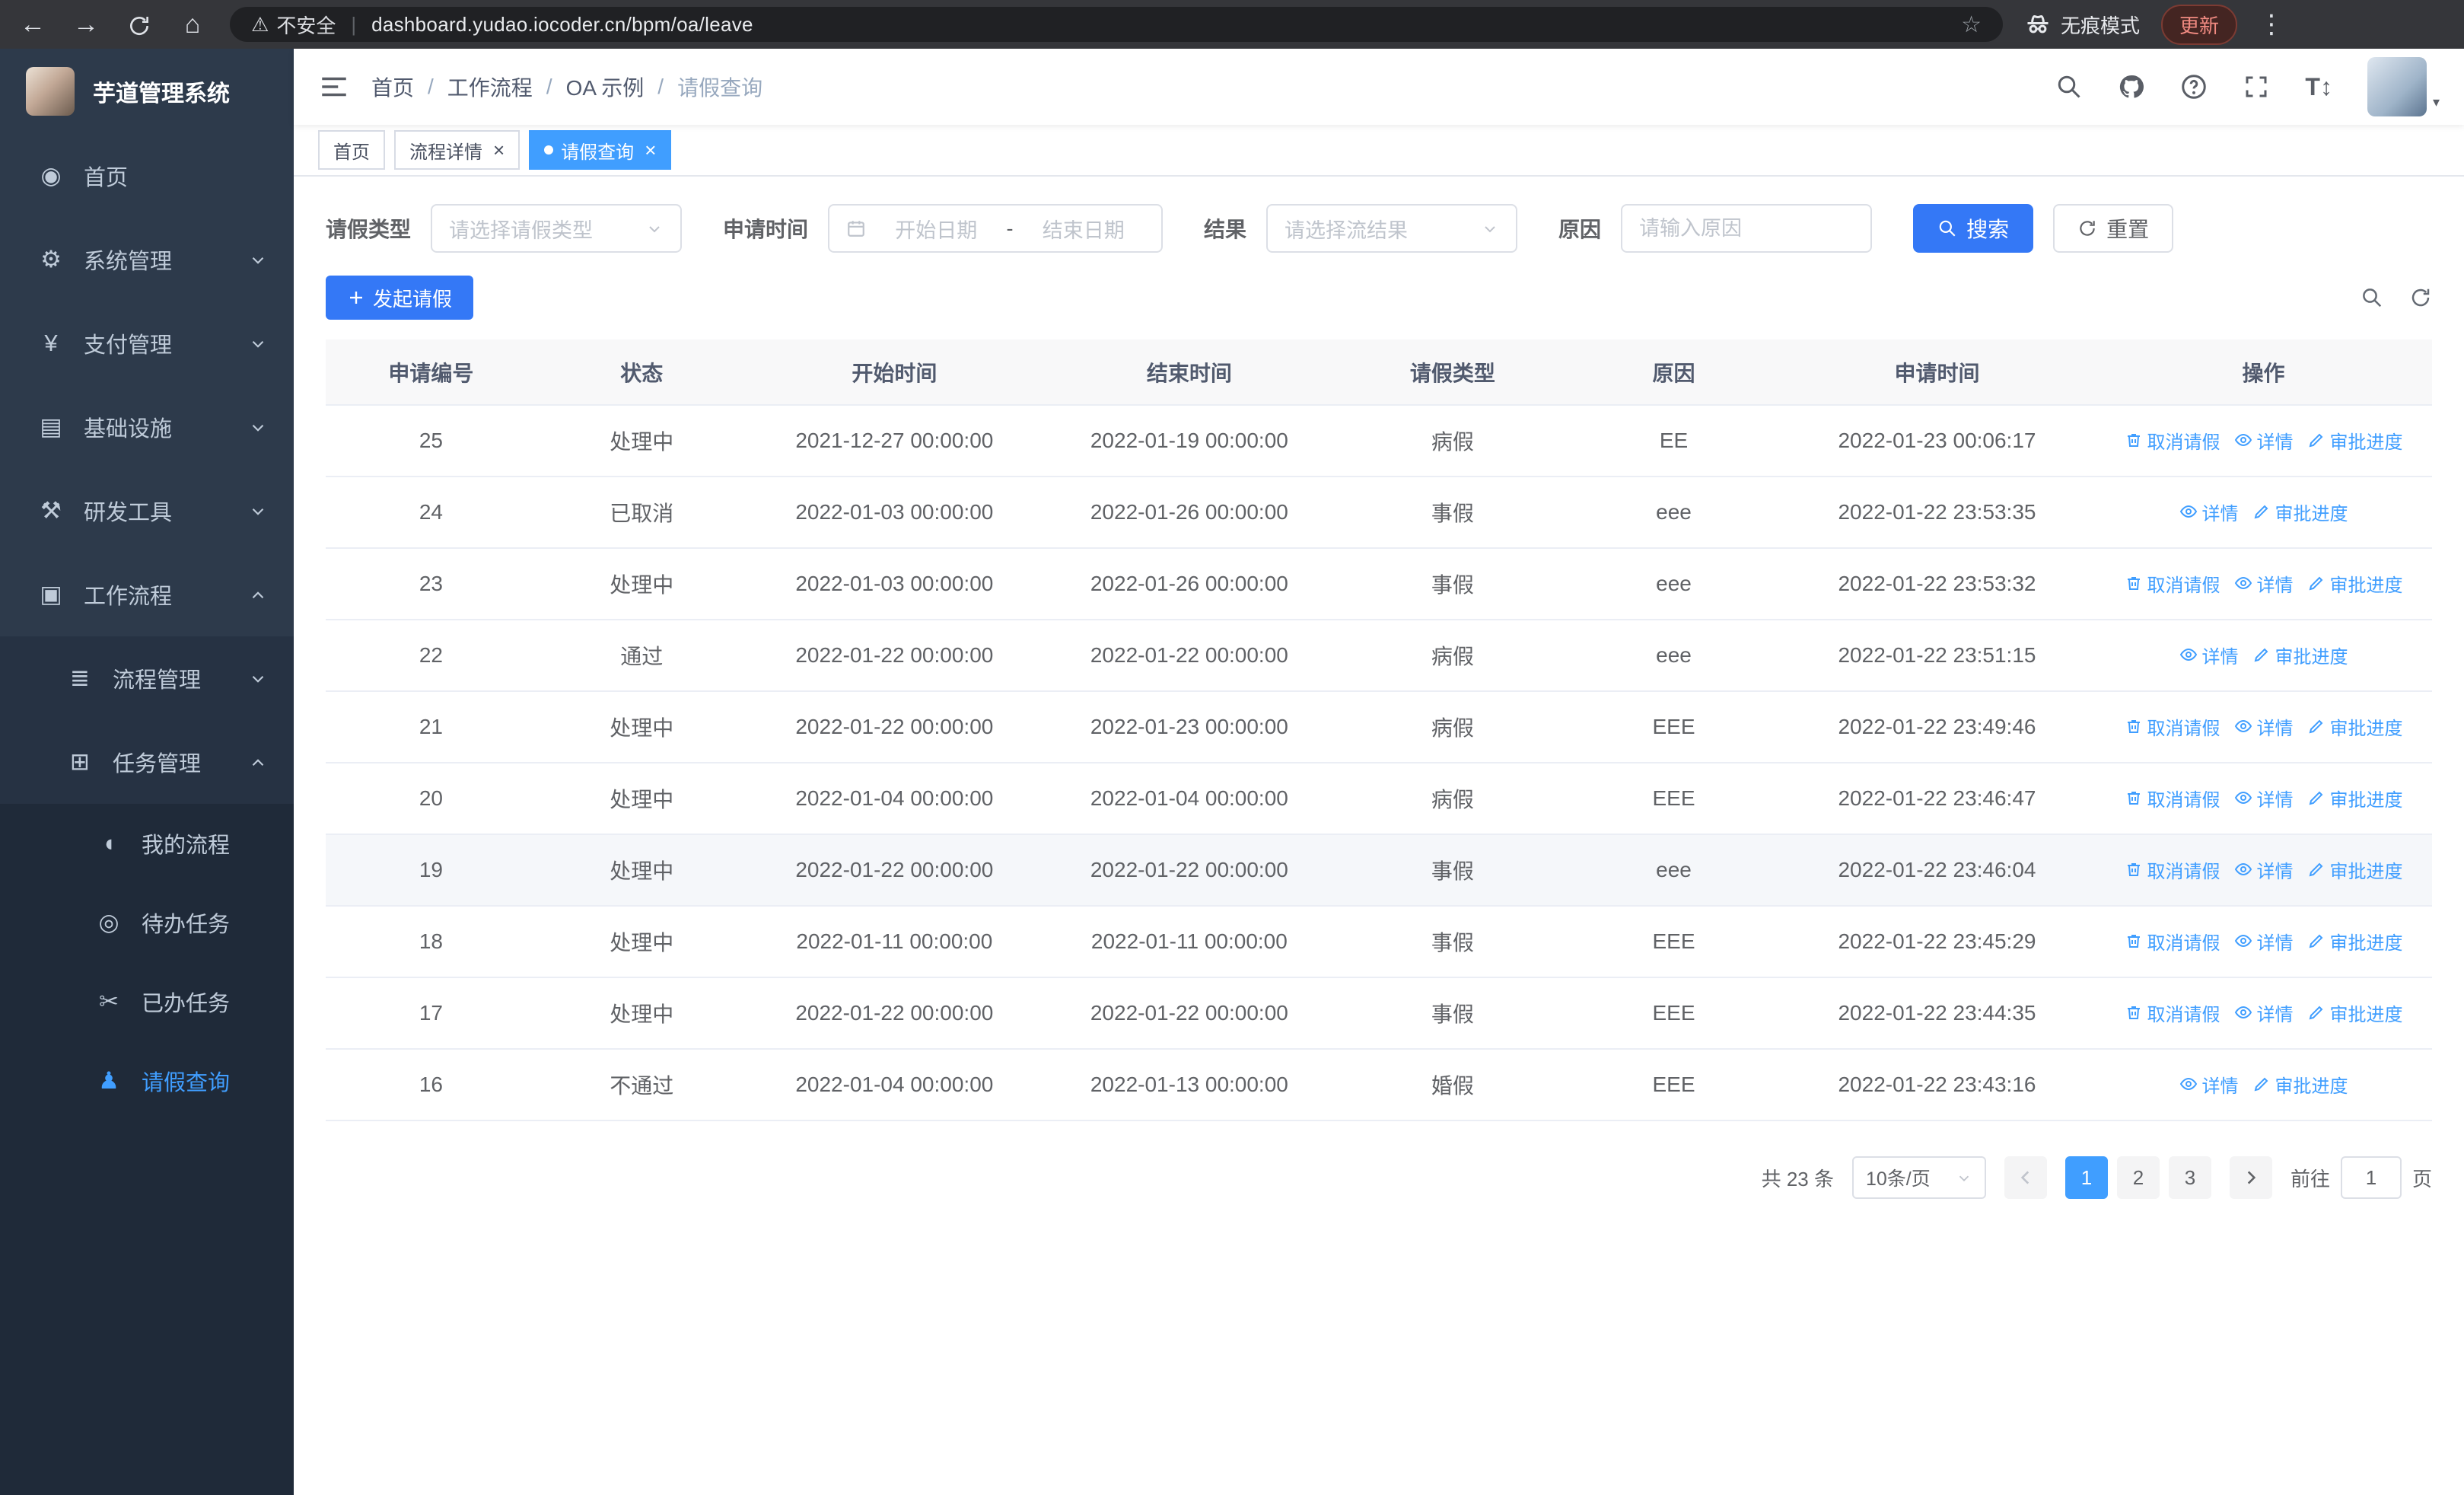 Image resolution: width=2464 pixels, height=1495 pixels. Describe the element at coordinates (557, 228) in the screenshot. I see `leave-type-select: 请选择请假类型` at that location.